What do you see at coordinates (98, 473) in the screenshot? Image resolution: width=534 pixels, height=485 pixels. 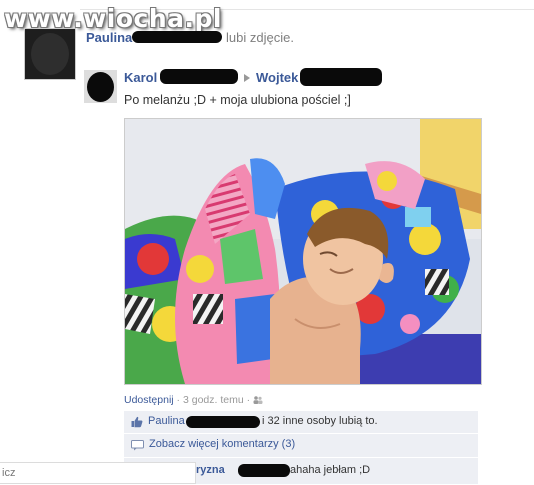 I see `chat-search-input: icz` at bounding box center [98, 473].